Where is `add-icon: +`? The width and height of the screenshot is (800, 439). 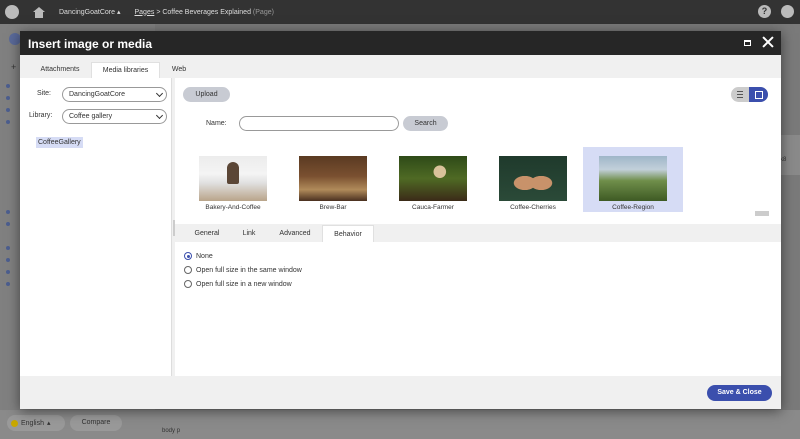
add-icon: + is located at coordinates (14, 67).